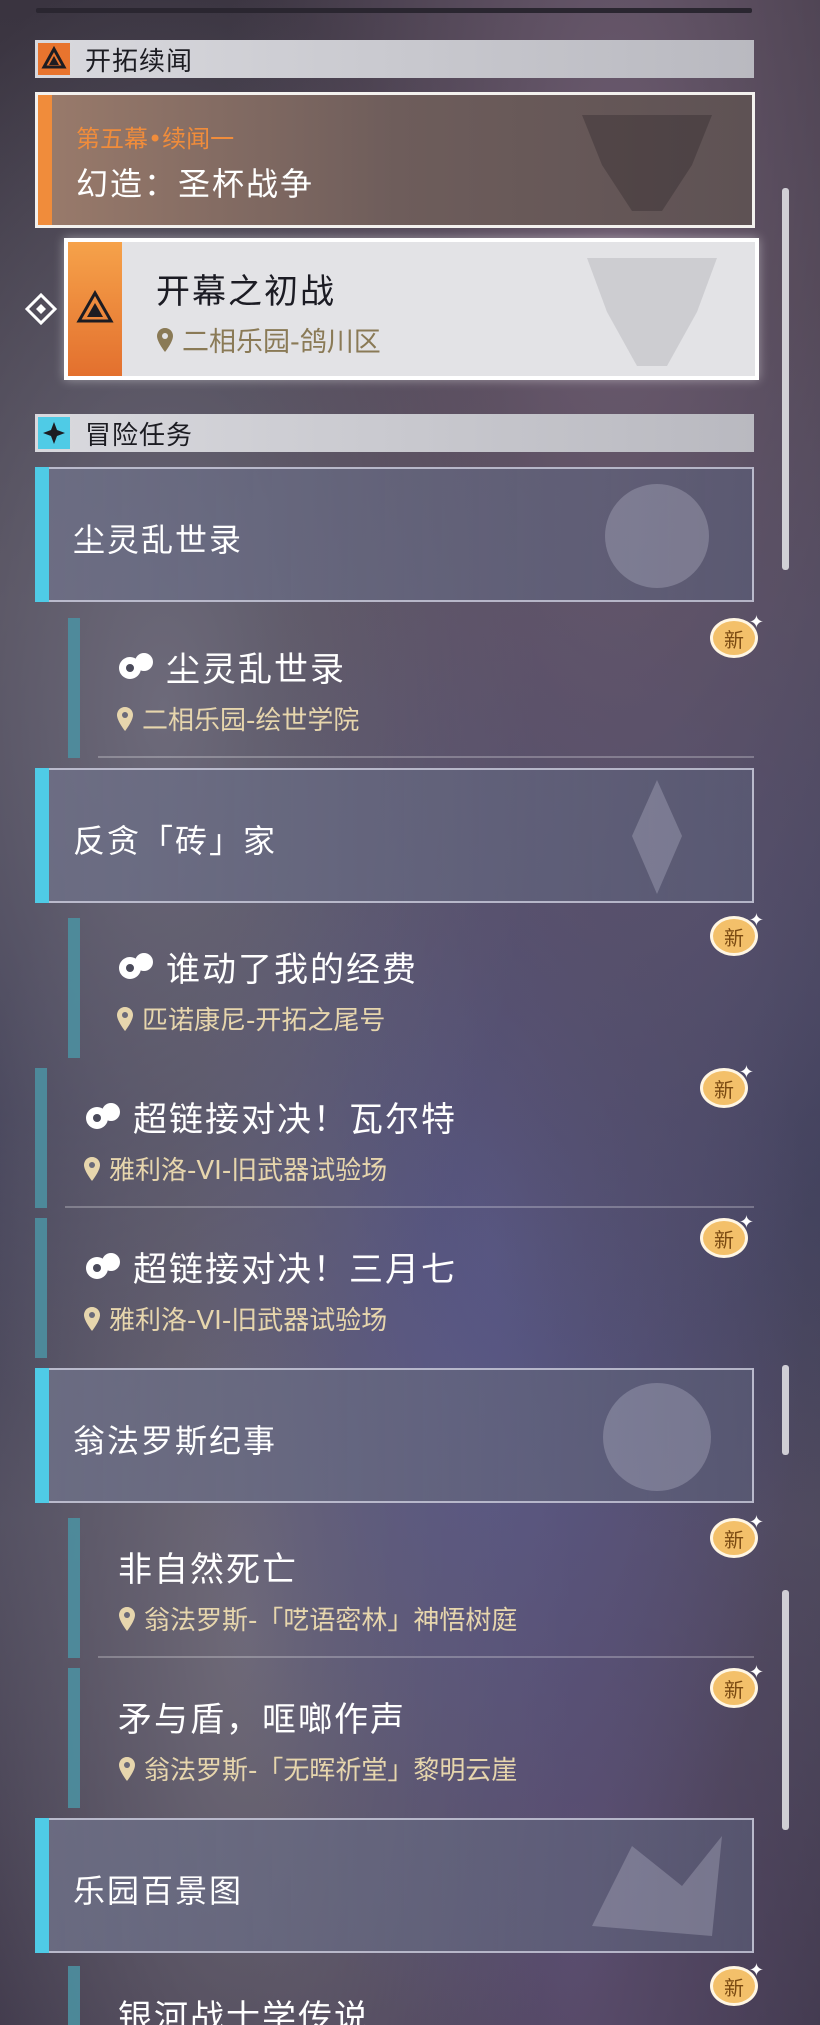  What do you see at coordinates (195, 184) in the screenshot?
I see `story-title: 幻造：圣杯战争` at bounding box center [195, 184].